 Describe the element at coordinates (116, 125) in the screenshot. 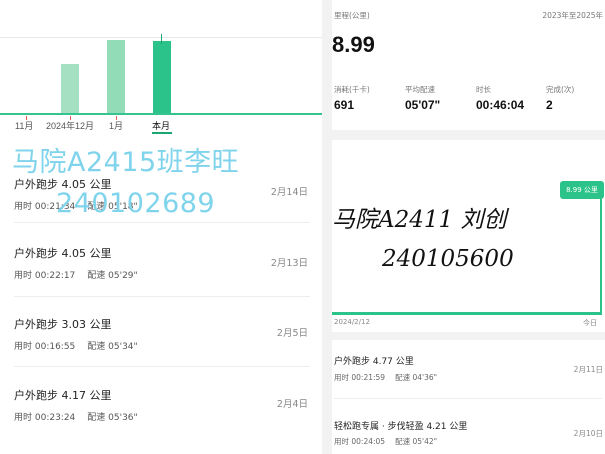

I see `month-label-jan: 1月` at that location.